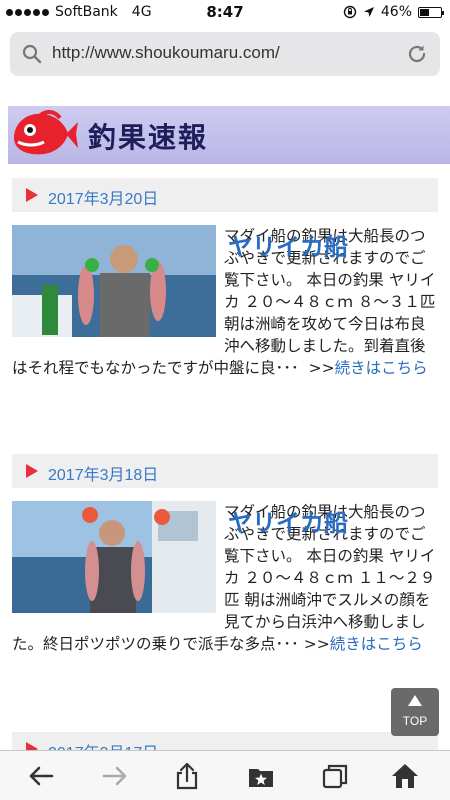 This screenshot has width=450, height=800. What do you see at coordinates (225, 741) in the screenshot?
I see `date-header: 2017年3月17日` at bounding box center [225, 741].